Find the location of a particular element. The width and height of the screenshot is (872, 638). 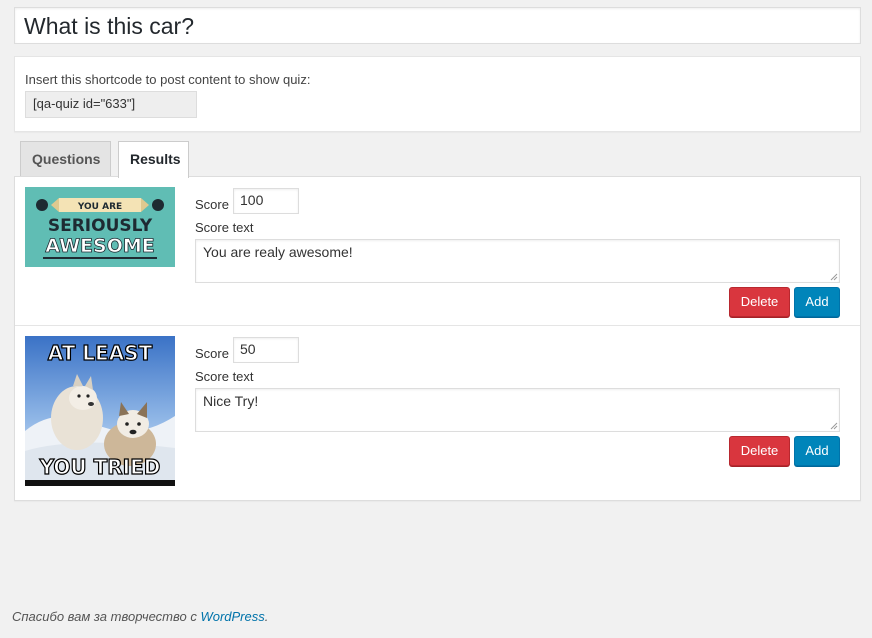

footer: Спасибо вам за творчество с WordPress. is located at coordinates (140, 616).